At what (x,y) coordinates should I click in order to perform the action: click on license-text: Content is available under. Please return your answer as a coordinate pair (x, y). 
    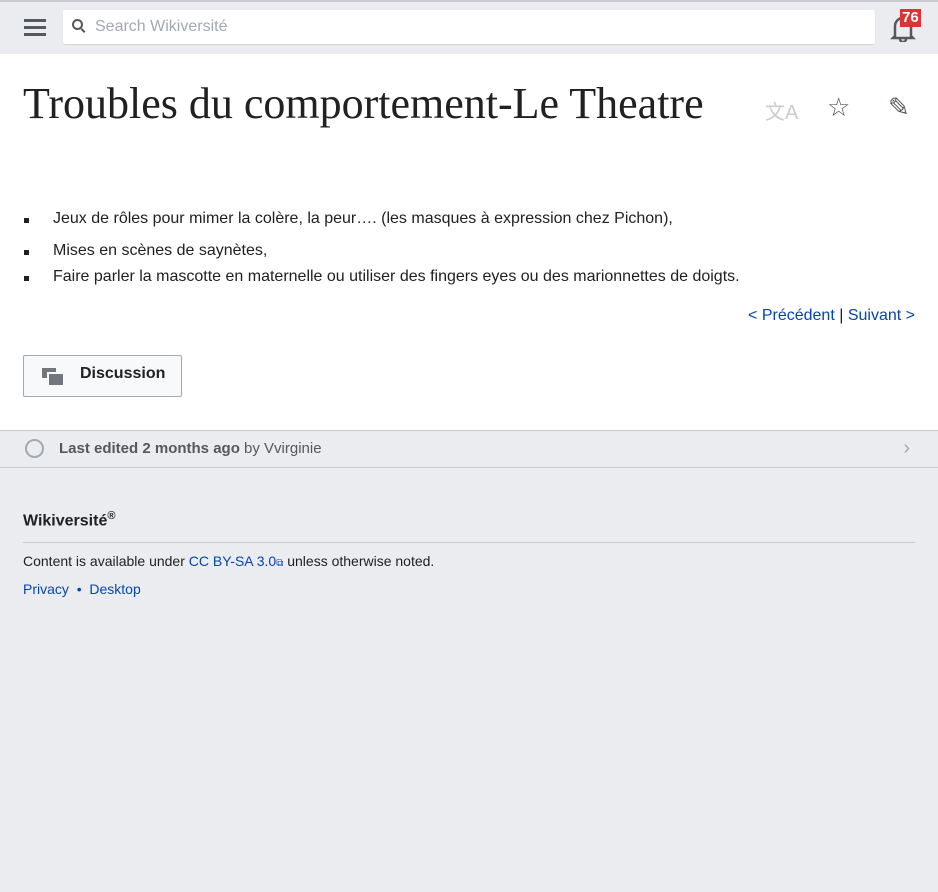
    Looking at the image, I should click on (104, 561).